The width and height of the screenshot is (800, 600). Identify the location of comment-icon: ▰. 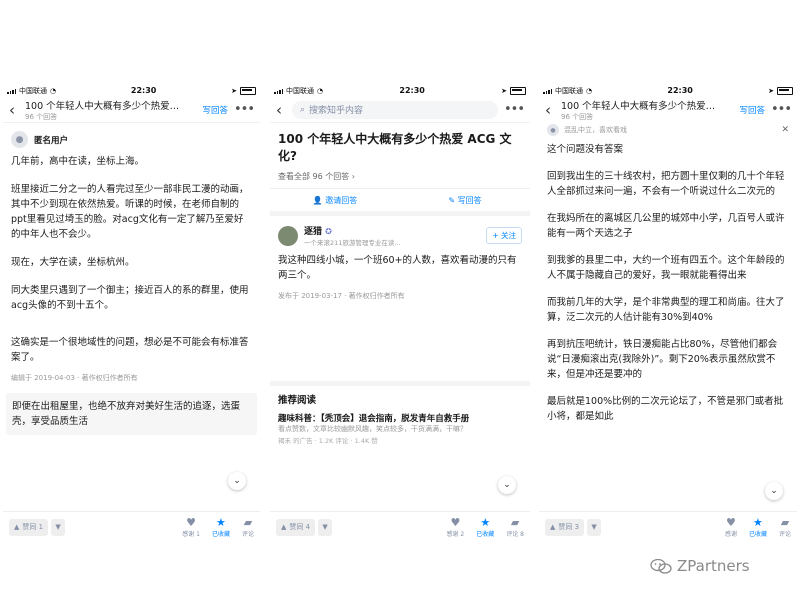
(248, 522).